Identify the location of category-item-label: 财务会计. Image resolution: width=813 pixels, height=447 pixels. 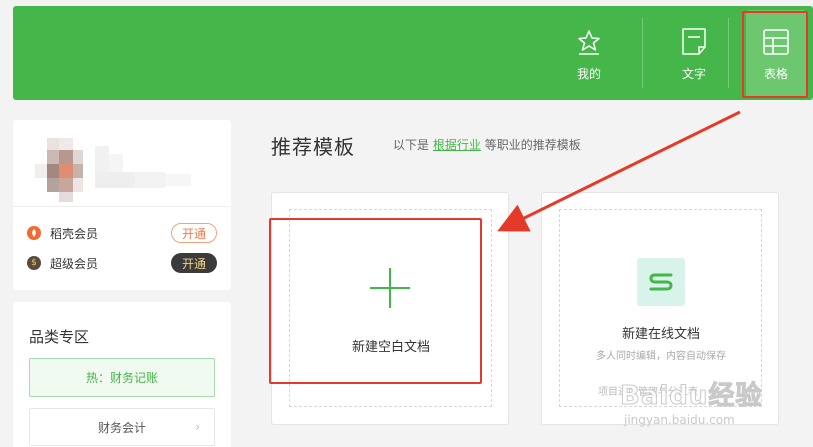
(121, 427).